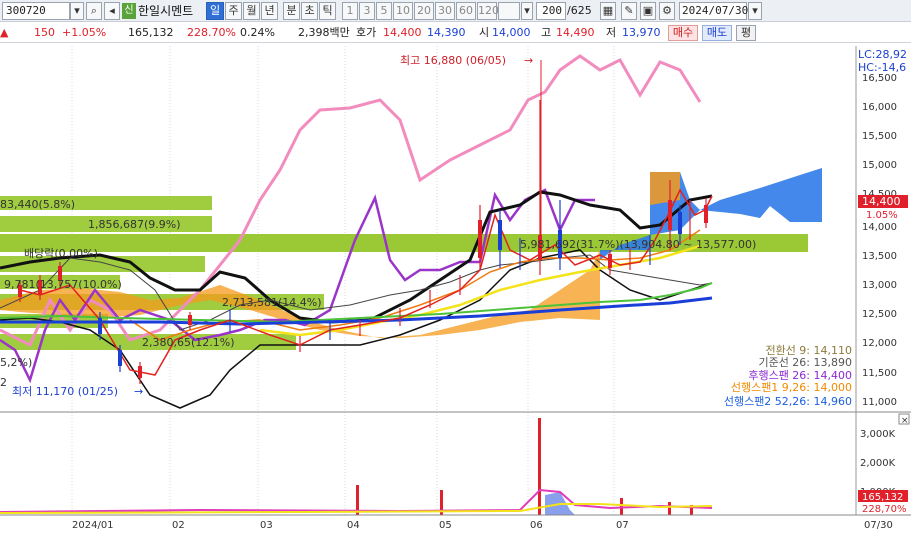 The image size is (911, 540). What do you see at coordinates (648, 11) in the screenshot?
I see `save-icon: ▣` at bounding box center [648, 11].